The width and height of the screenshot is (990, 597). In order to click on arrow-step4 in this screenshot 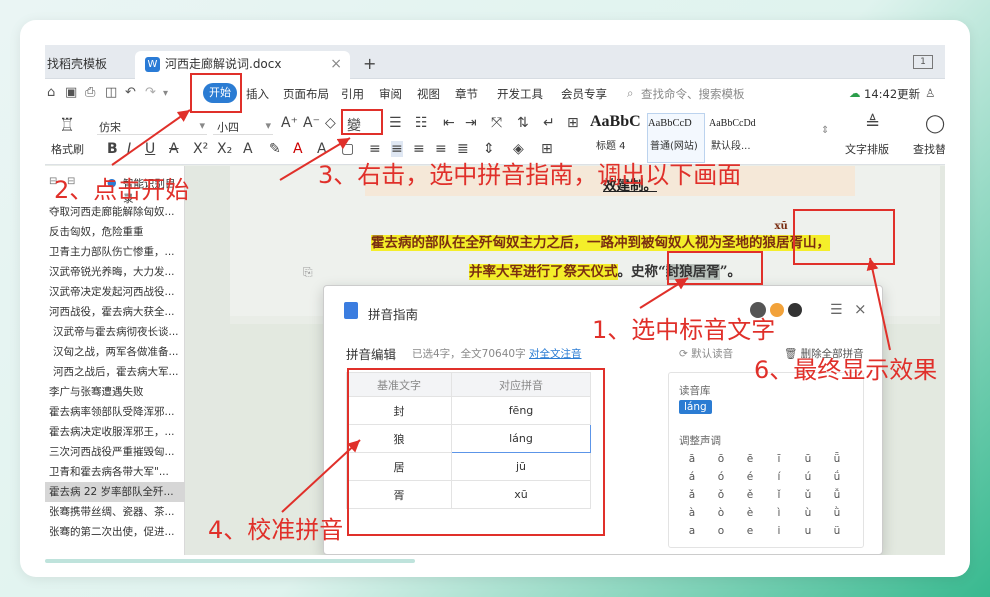, I will do `click(321, 476)`.